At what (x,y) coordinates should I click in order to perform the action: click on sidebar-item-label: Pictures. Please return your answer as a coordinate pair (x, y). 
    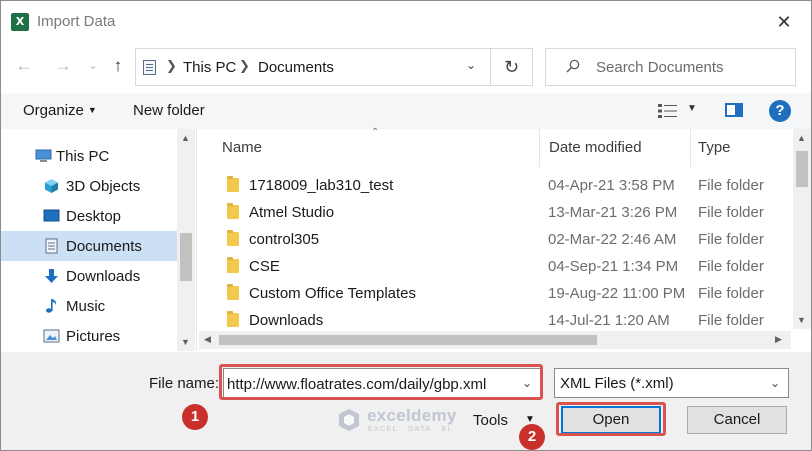
    Looking at the image, I should click on (93, 336).